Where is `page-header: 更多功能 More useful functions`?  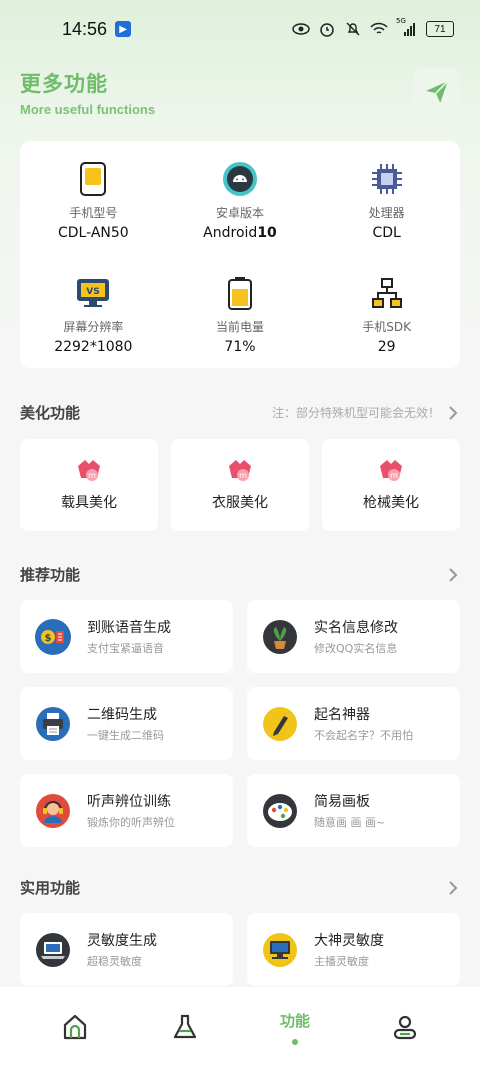
page-header: 更多功能 More useful functions is located at coordinates (87, 92).